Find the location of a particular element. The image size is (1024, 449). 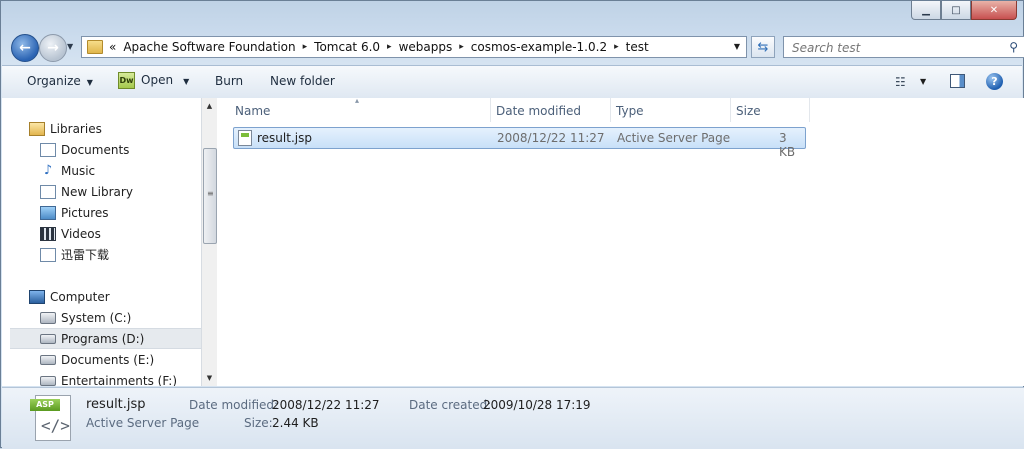

libraries-icon is located at coordinates (37, 128).